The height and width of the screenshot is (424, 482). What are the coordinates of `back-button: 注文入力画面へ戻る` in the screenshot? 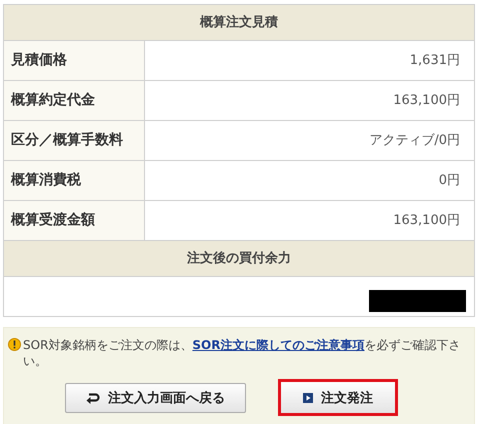 It's located at (155, 397).